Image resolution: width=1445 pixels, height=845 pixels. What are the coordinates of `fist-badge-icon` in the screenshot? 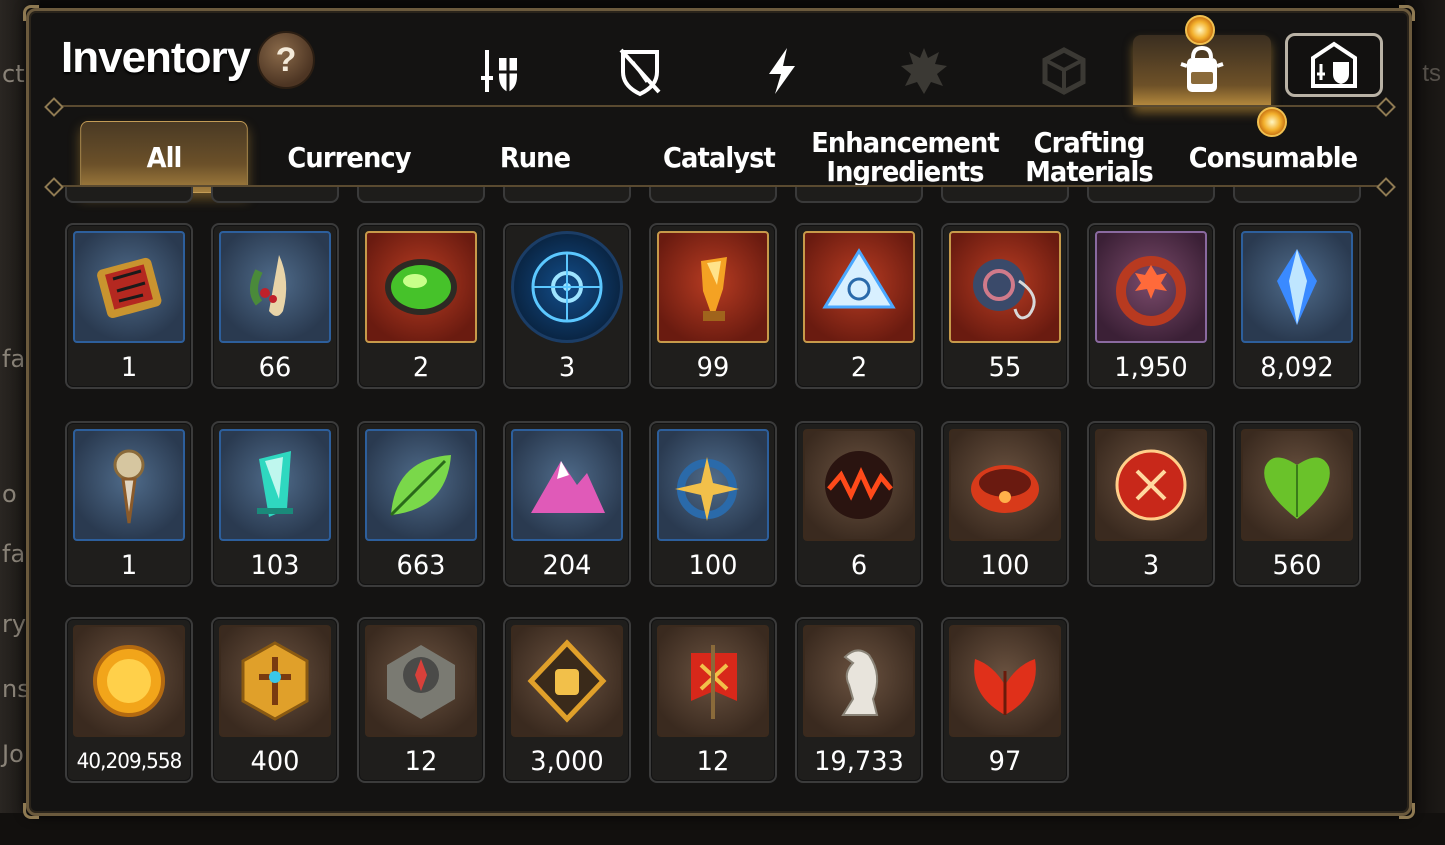 It's located at (567, 681).